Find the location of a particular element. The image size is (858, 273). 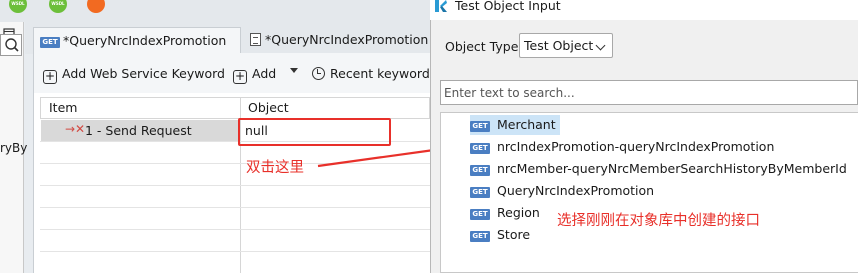

annotation-arrow is located at coordinates (381, 155).